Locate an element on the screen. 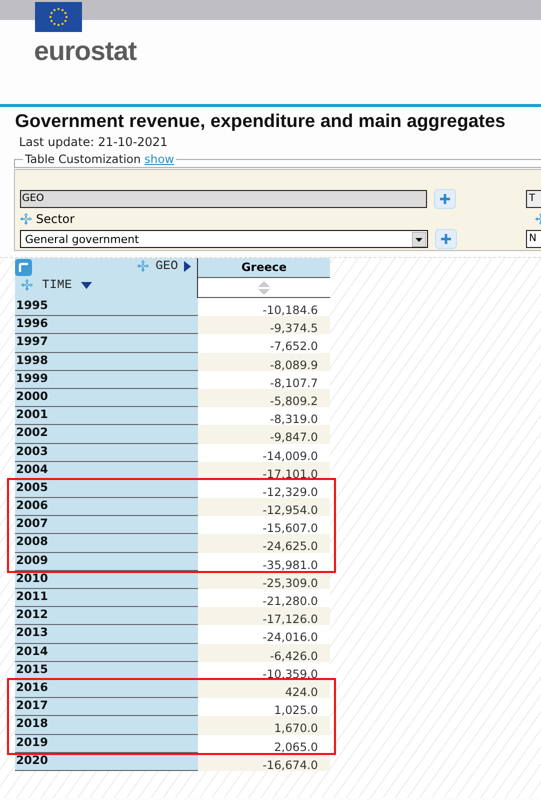  right-triangle-icon is located at coordinates (187, 266).